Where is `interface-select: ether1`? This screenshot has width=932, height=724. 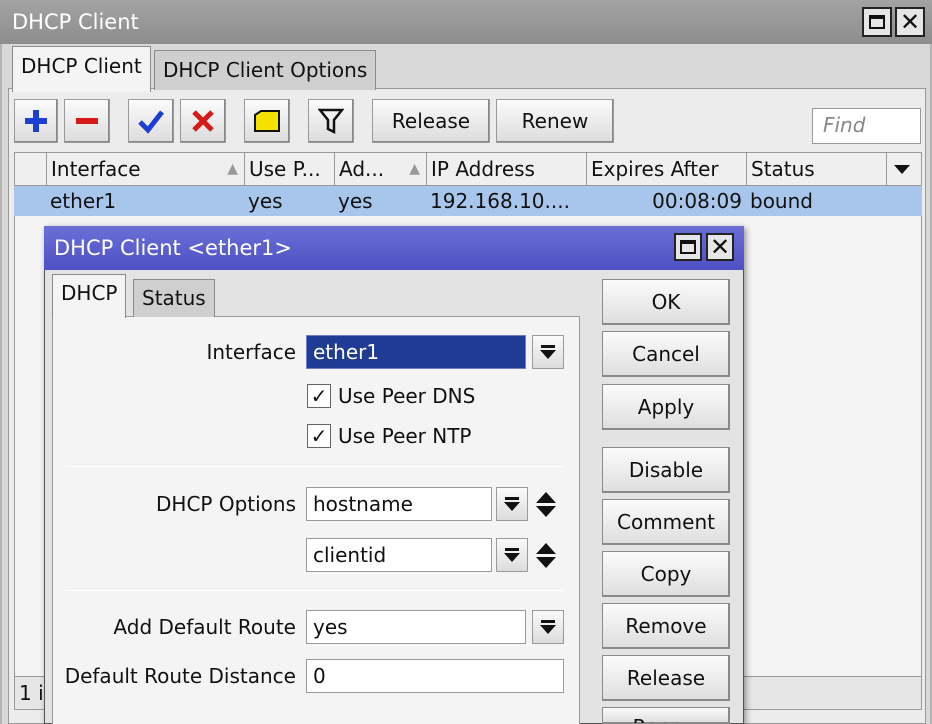 interface-select: ether1 is located at coordinates (416, 352).